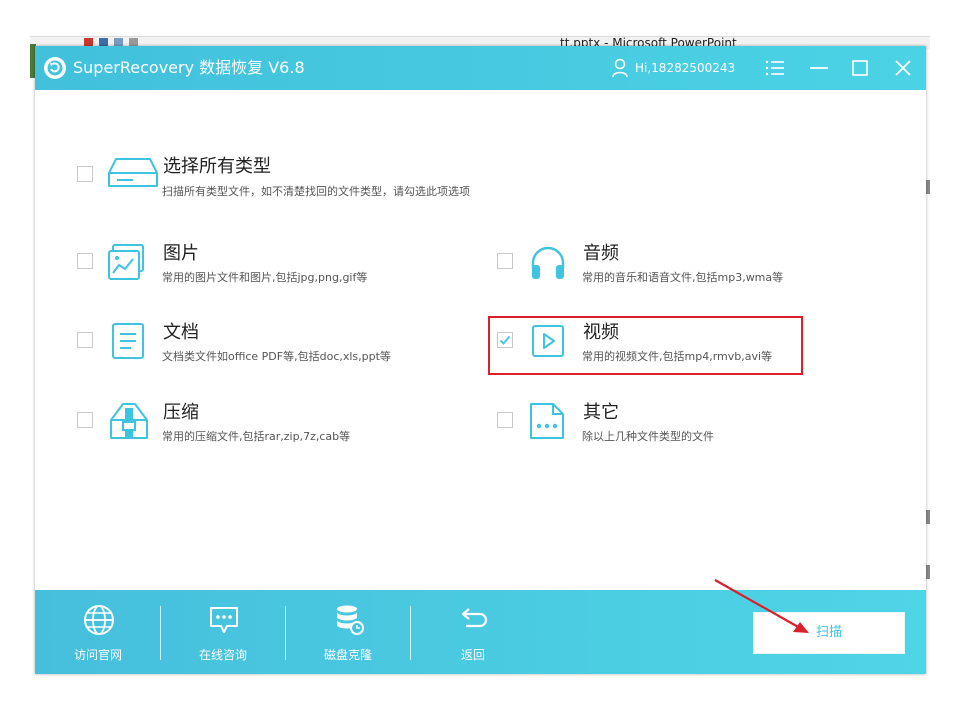 This screenshot has width=960, height=720. Describe the element at coordinates (860, 68) in the screenshot. I see `maximize-icon` at that location.